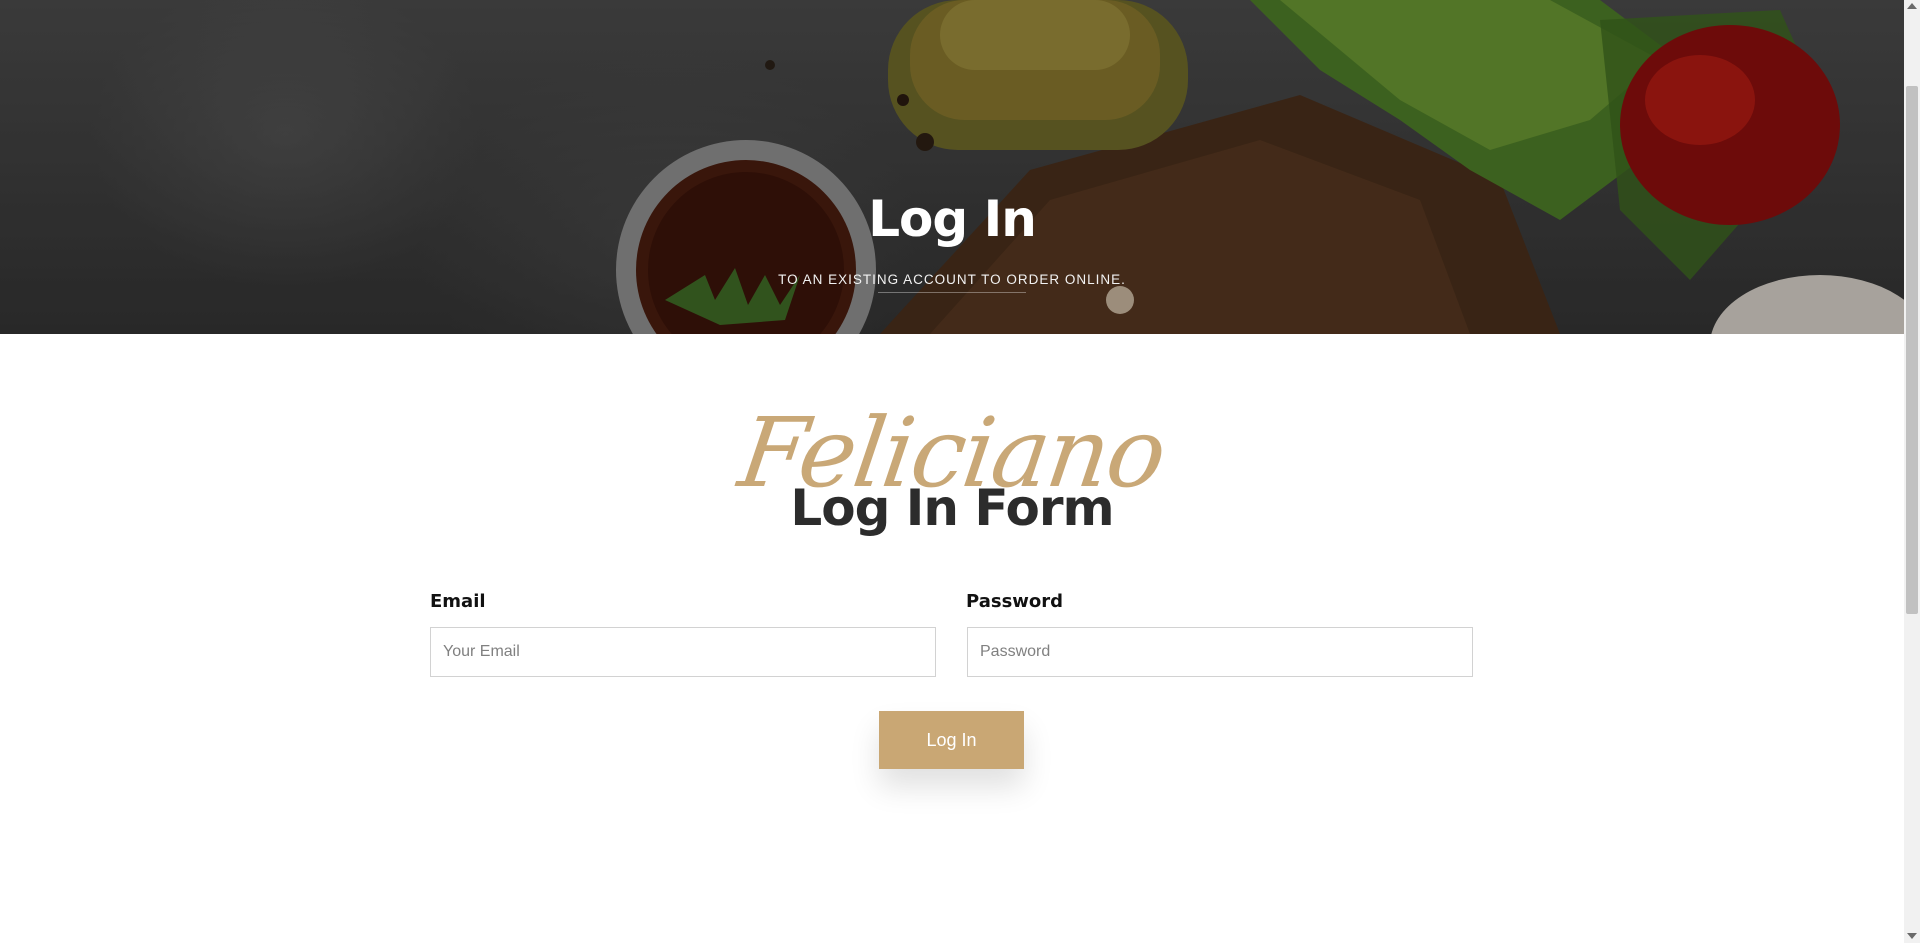  Describe the element at coordinates (1912, 6) in the screenshot. I see `scroll-up-arrow-icon` at that location.